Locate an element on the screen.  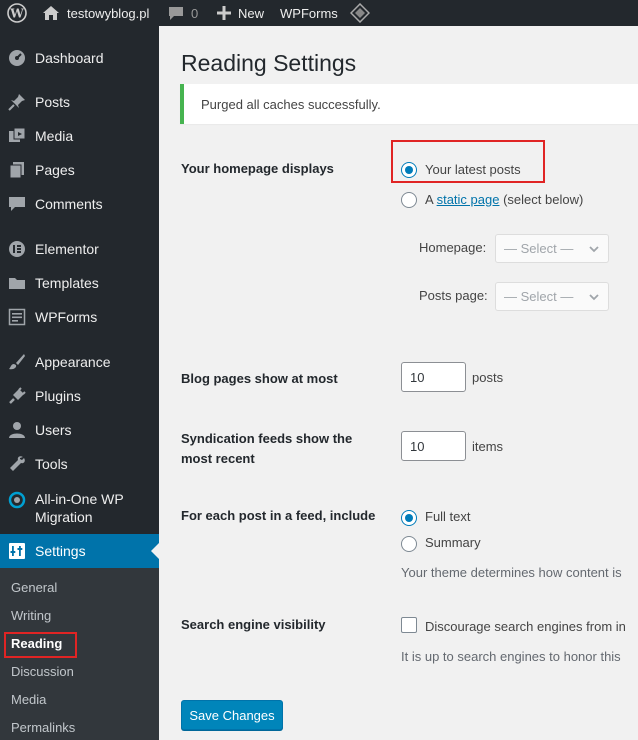
new-content-menu: New is located at coordinates (240, 13).